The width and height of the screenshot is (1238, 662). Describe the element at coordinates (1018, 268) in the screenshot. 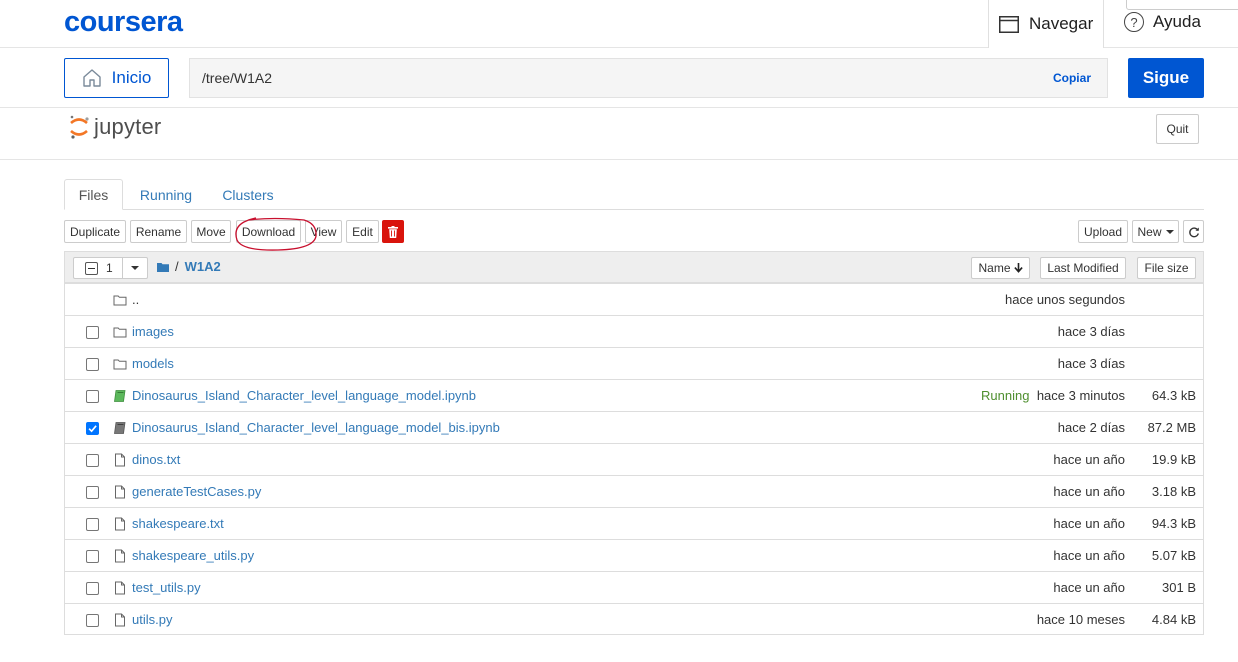

I see `arrow-down-icon` at that location.